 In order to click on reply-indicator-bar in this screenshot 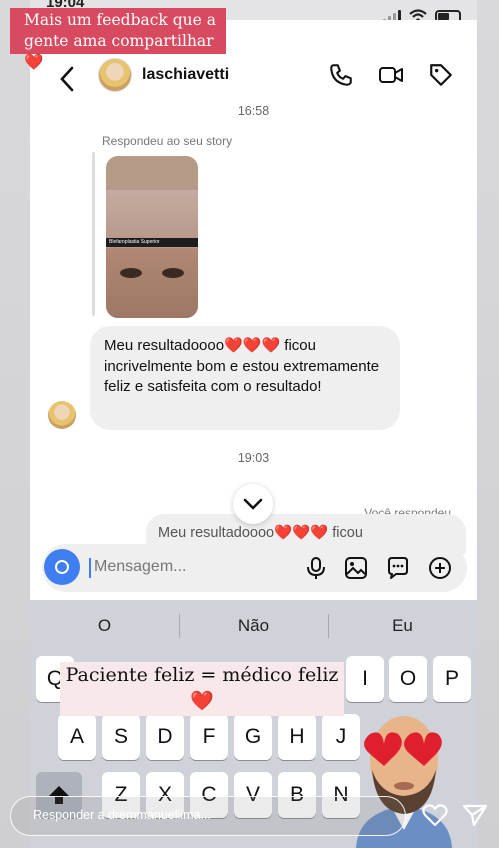, I will do `click(93, 234)`.